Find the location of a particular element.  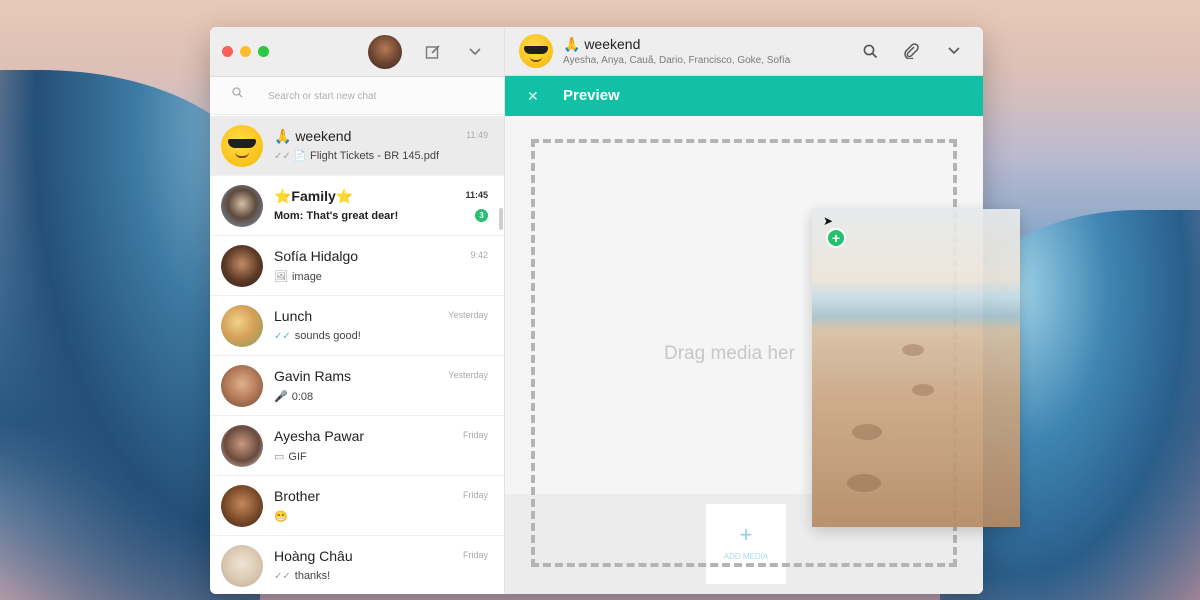

zoom-window-button is located at coordinates (263, 51).